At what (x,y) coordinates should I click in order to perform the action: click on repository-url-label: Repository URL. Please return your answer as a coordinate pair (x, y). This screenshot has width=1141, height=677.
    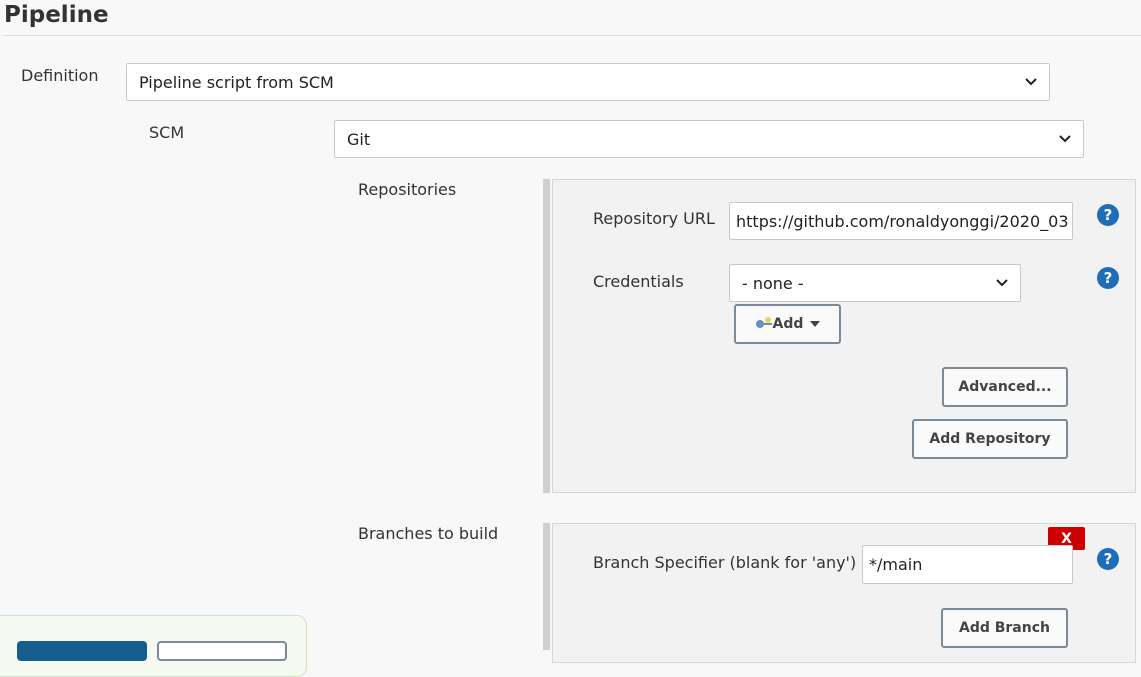
    Looking at the image, I should click on (654, 218).